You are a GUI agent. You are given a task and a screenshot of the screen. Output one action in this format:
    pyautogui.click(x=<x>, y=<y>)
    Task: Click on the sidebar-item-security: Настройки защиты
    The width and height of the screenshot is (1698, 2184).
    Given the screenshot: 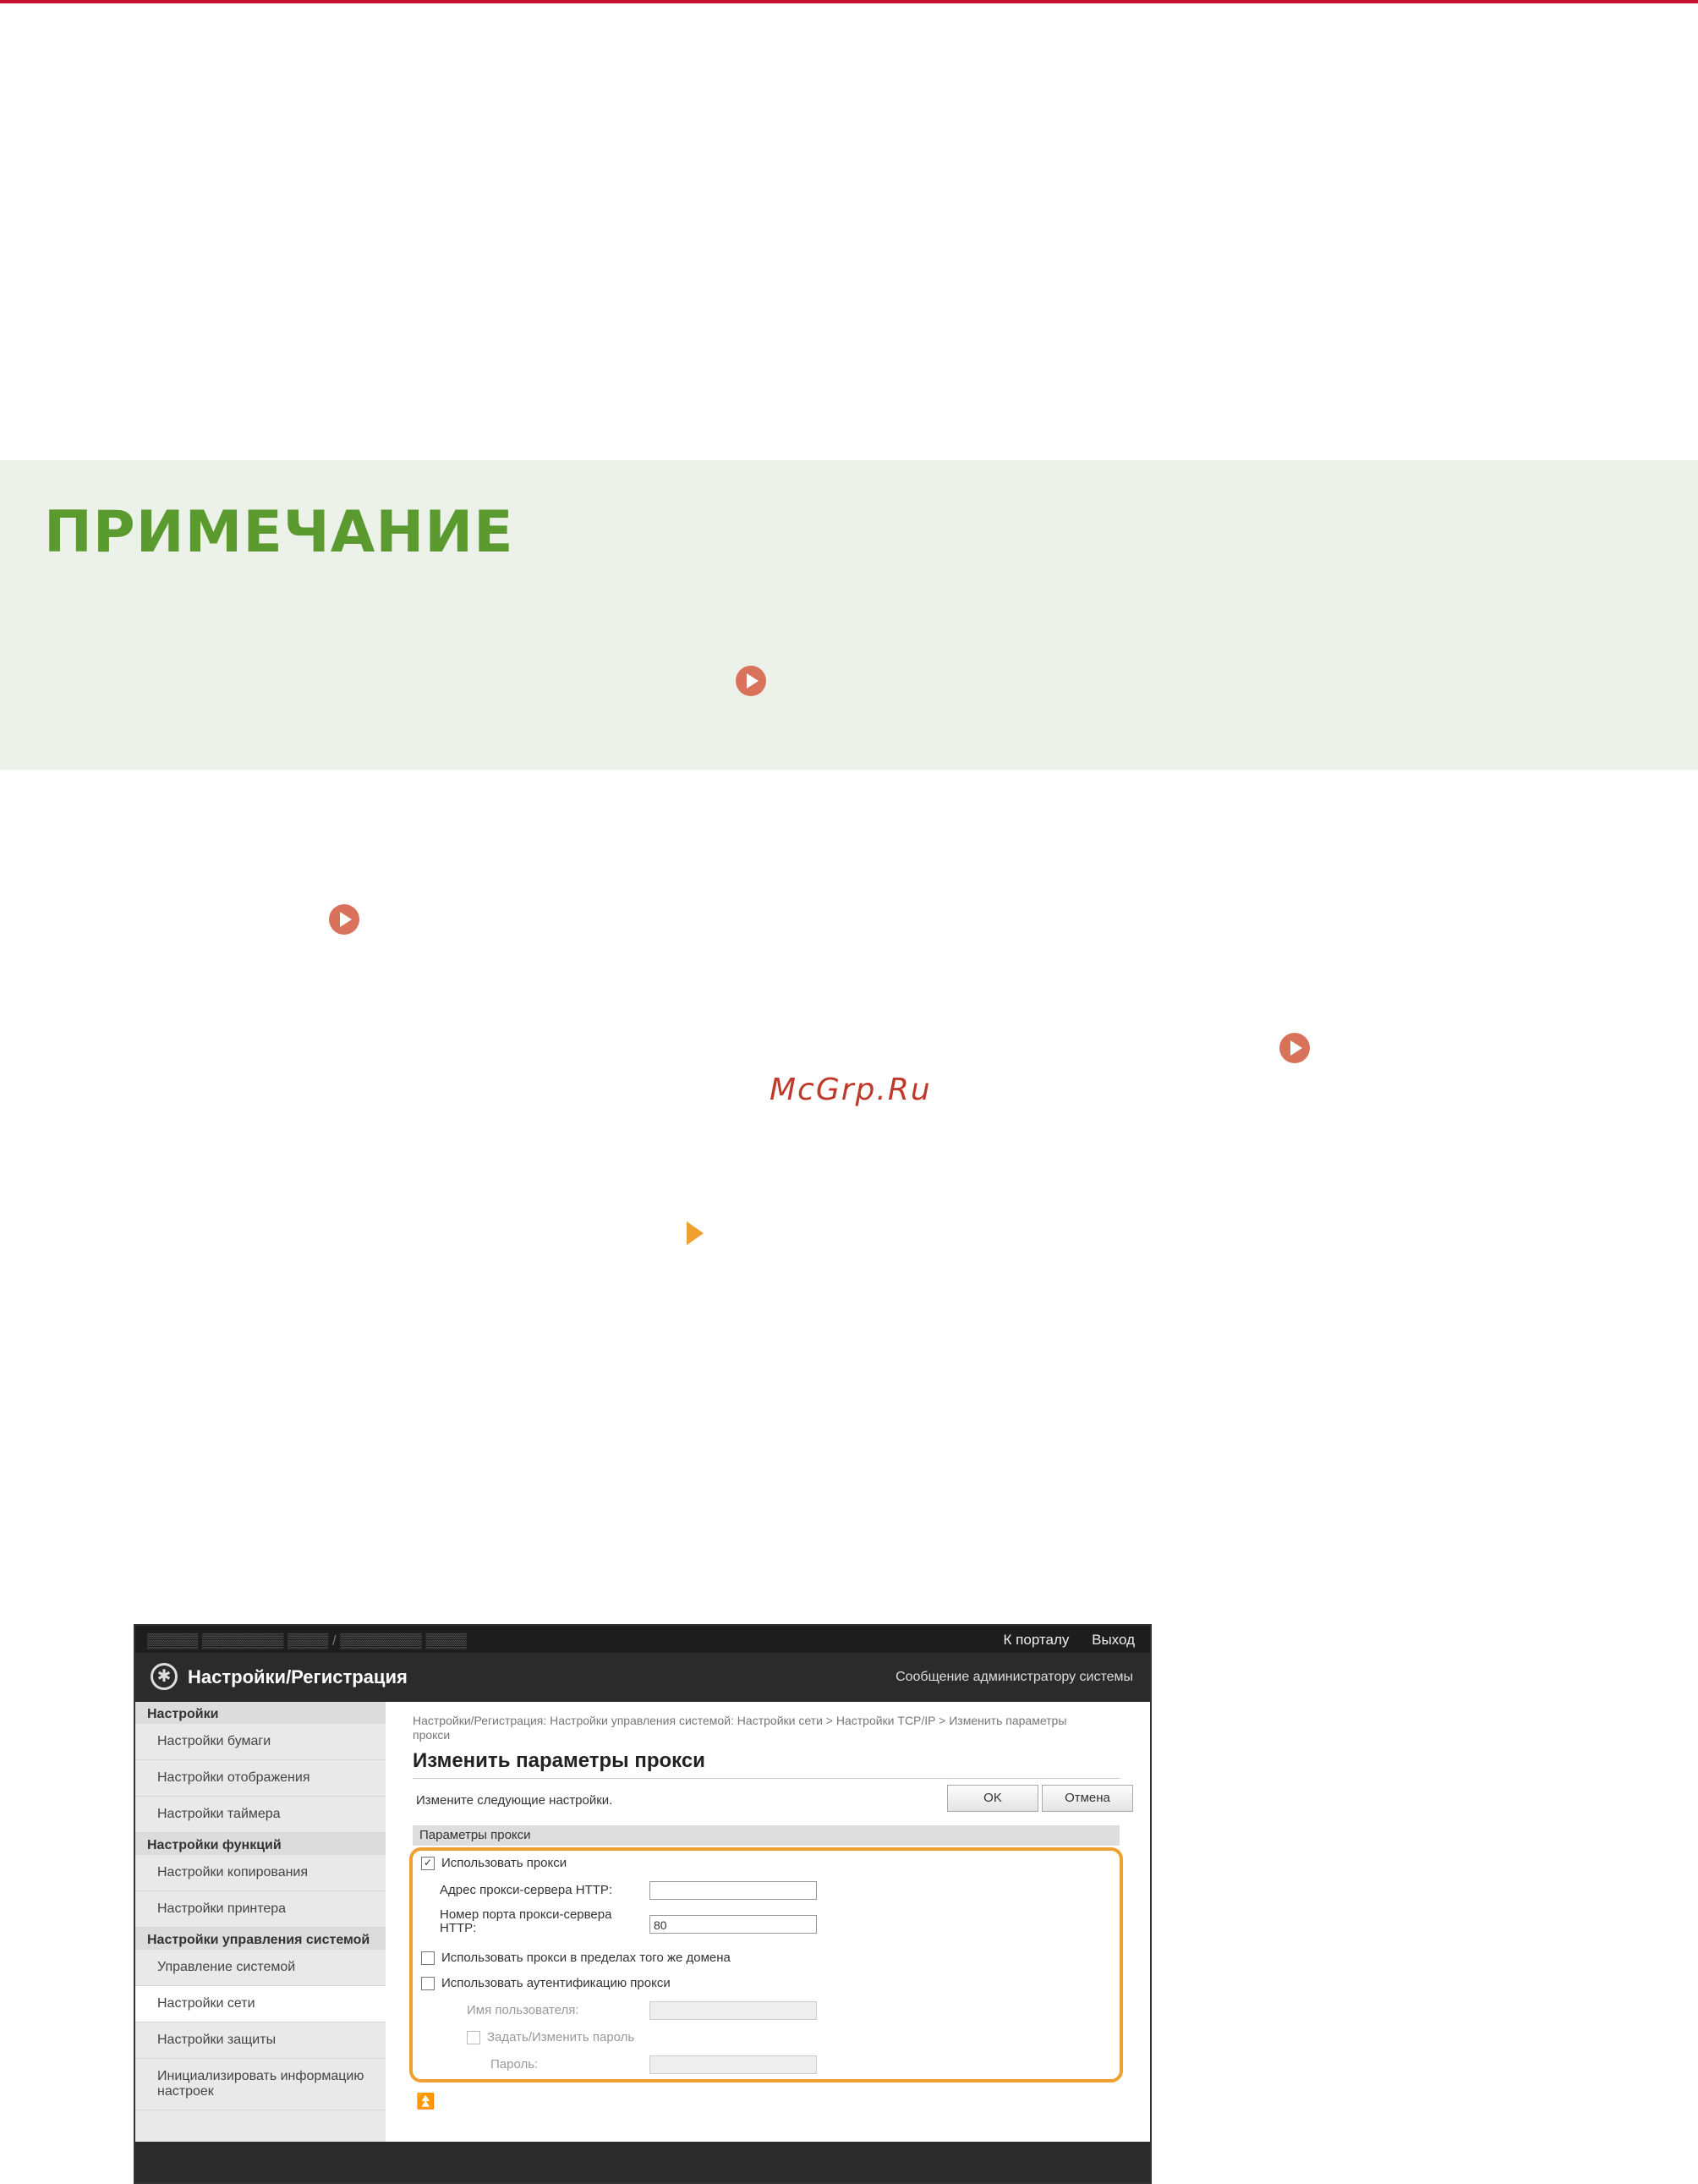 What is the action you would take?
    pyautogui.click(x=260, y=2040)
    